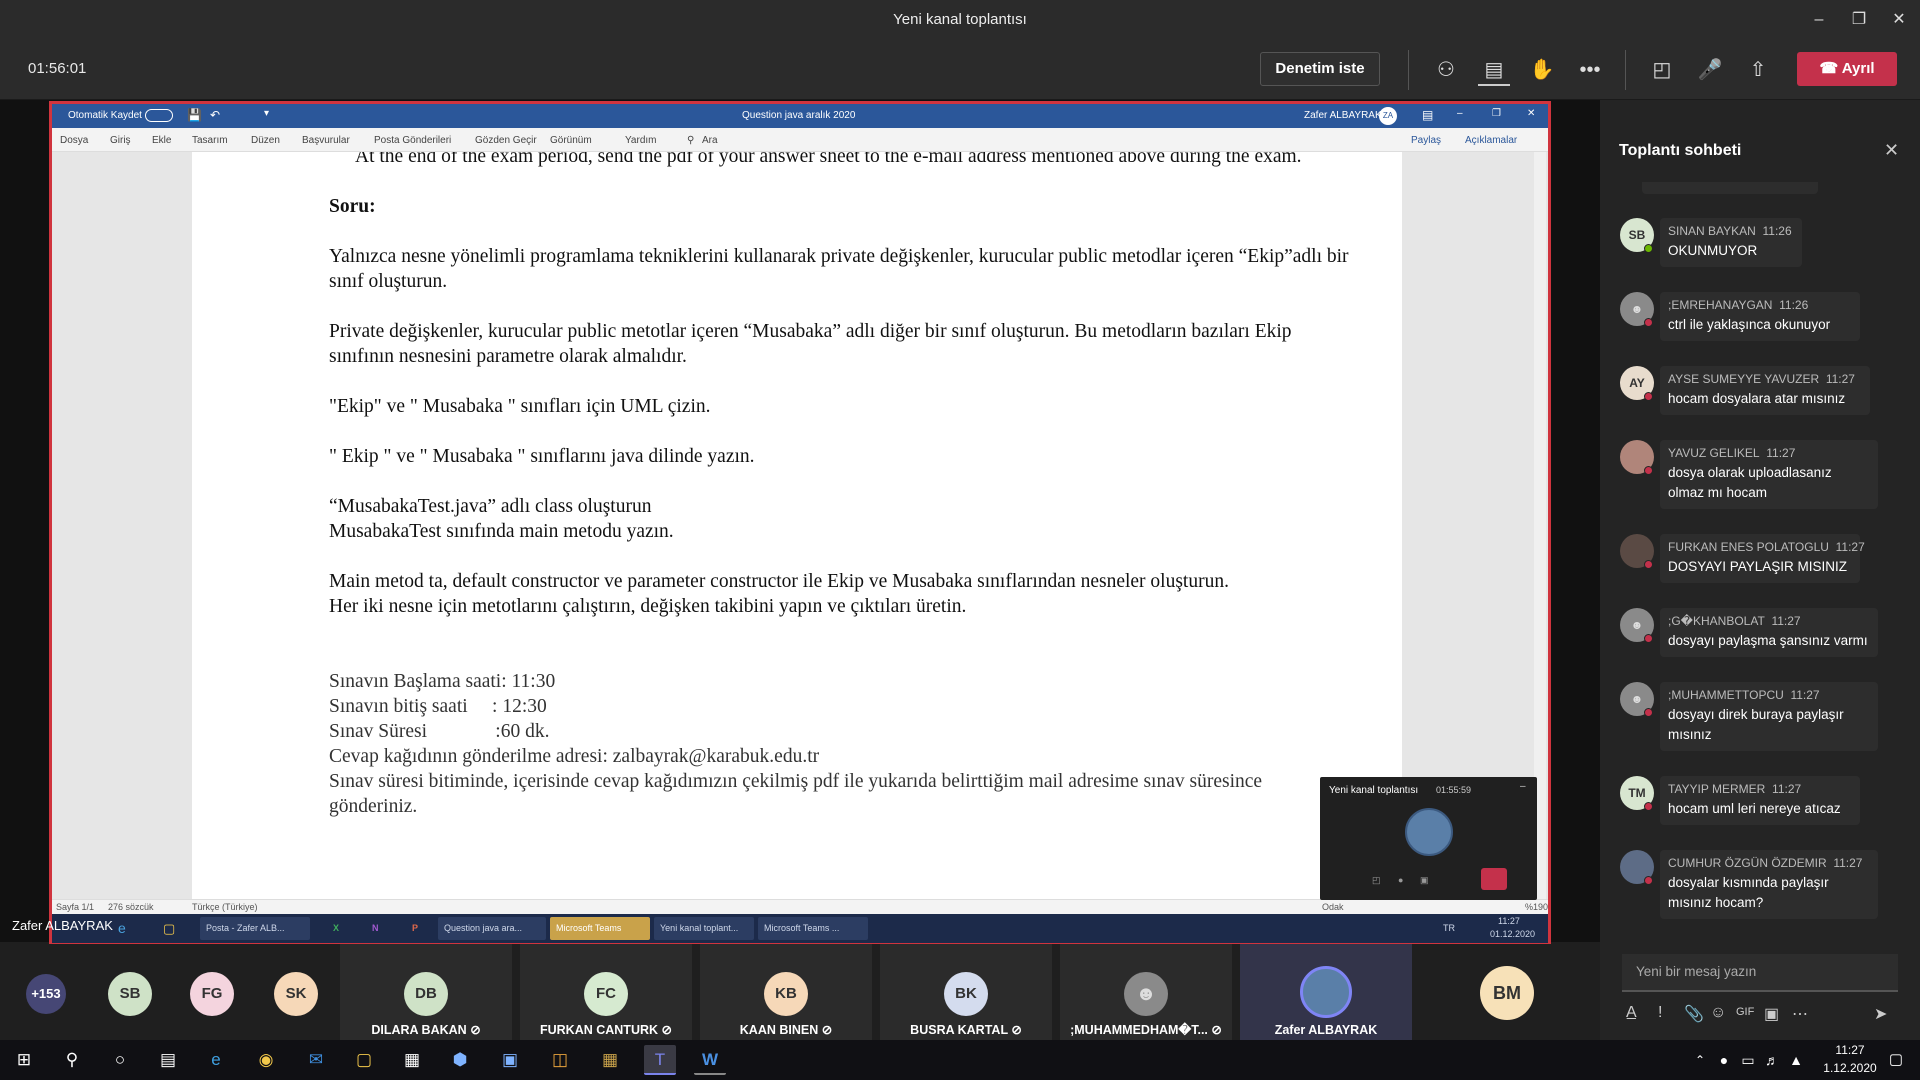 The image size is (1920, 1080). I want to click on search-icon: ⚲, so click(72, 1060).